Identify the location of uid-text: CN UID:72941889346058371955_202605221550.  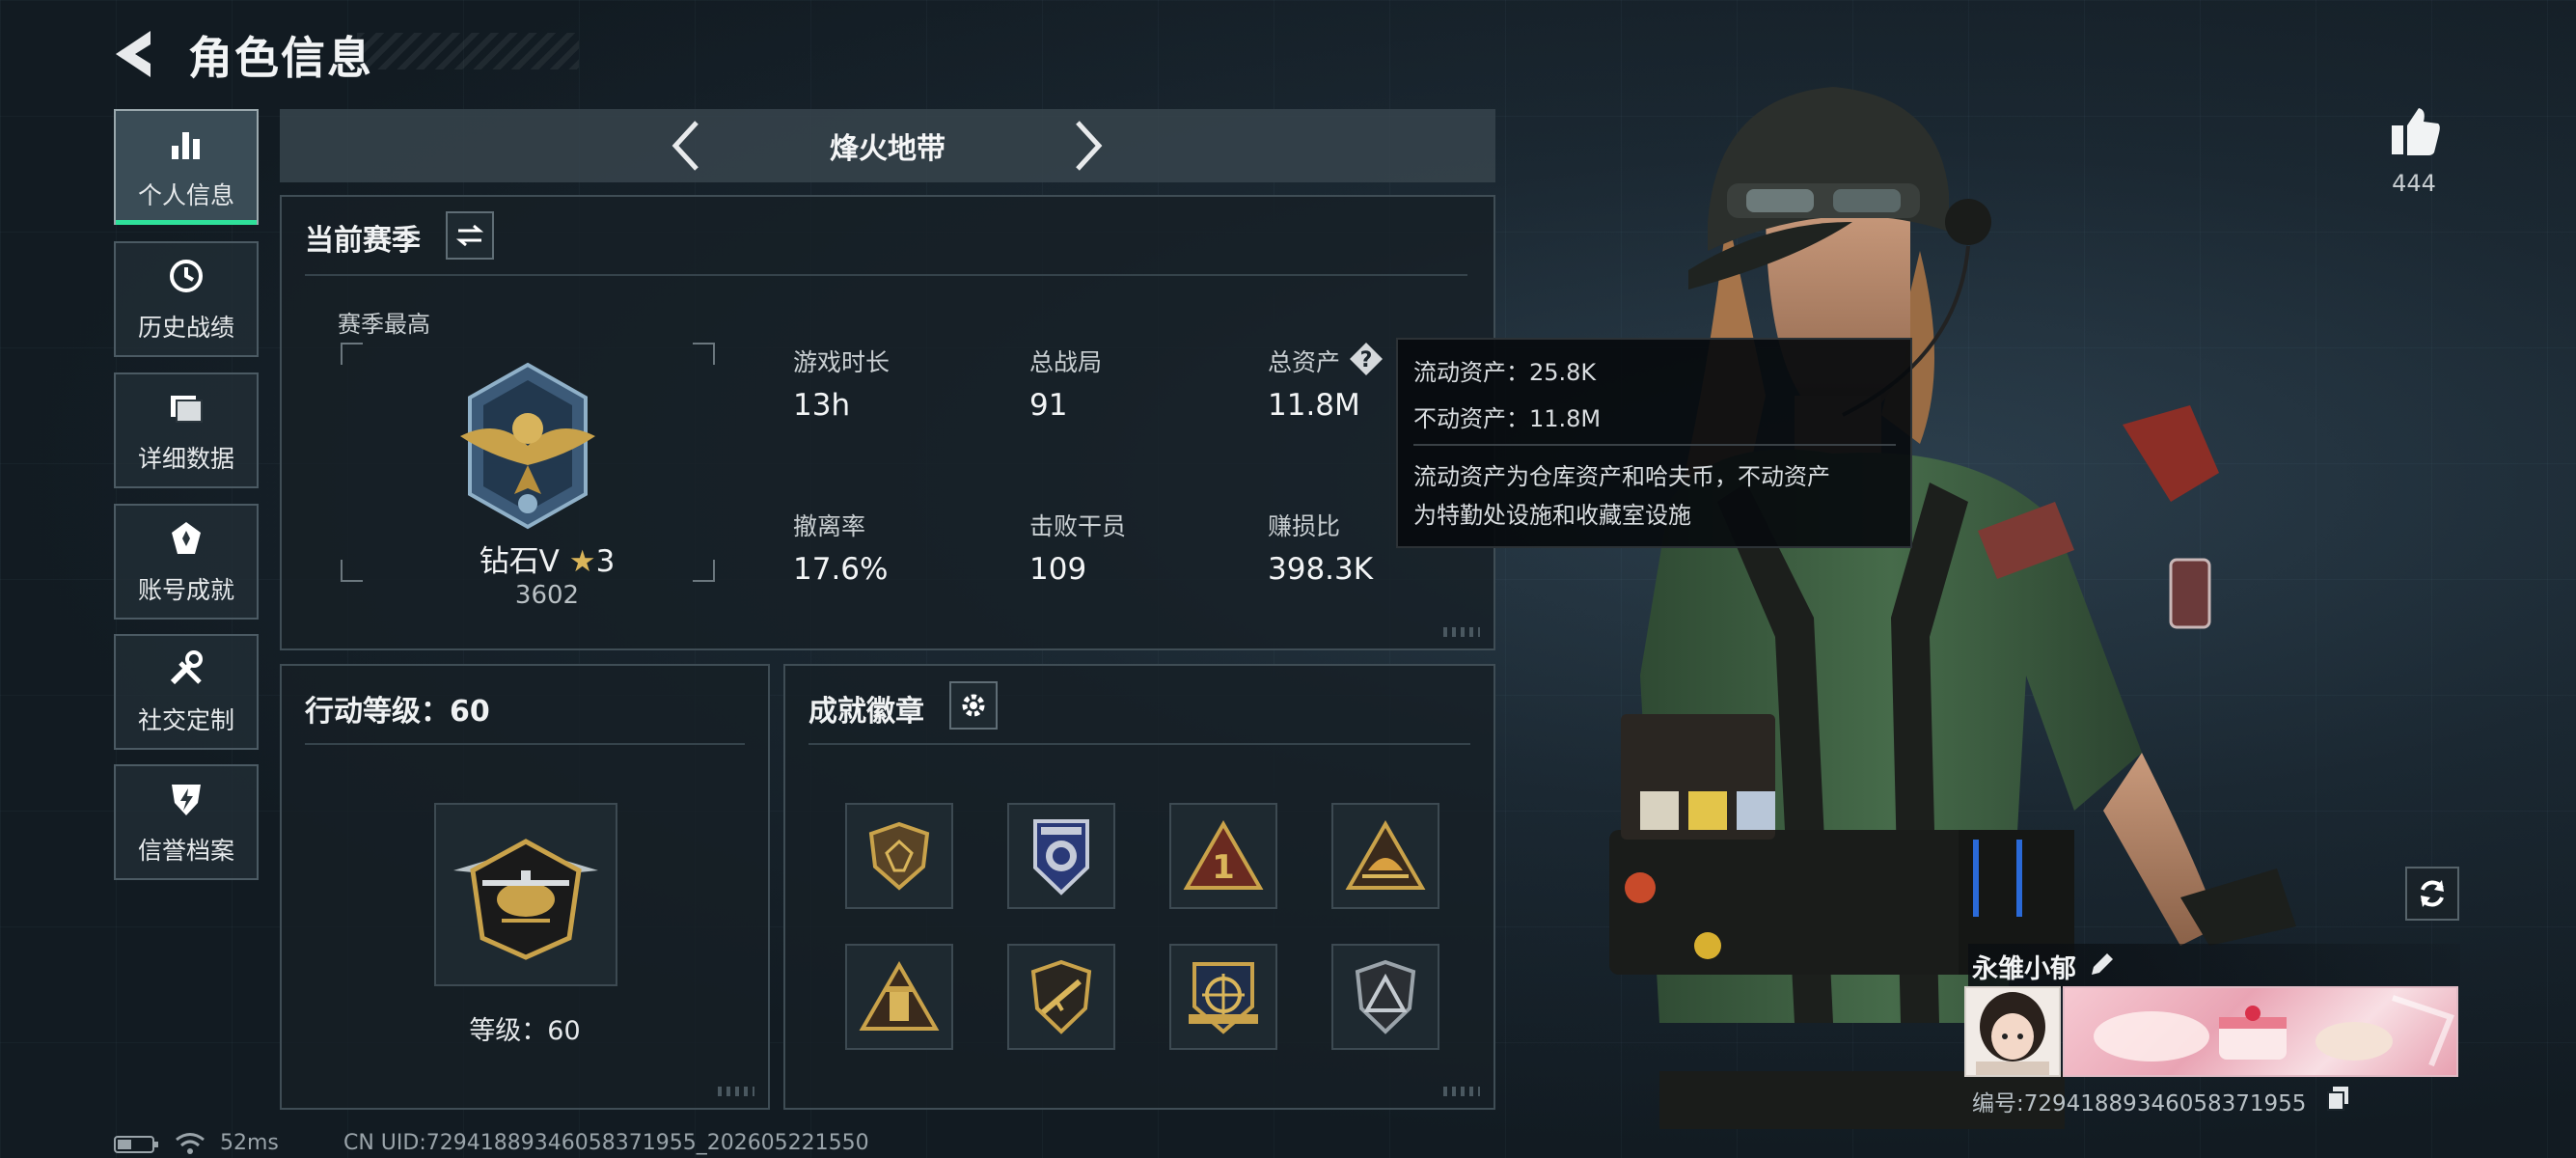
(606, 1143).